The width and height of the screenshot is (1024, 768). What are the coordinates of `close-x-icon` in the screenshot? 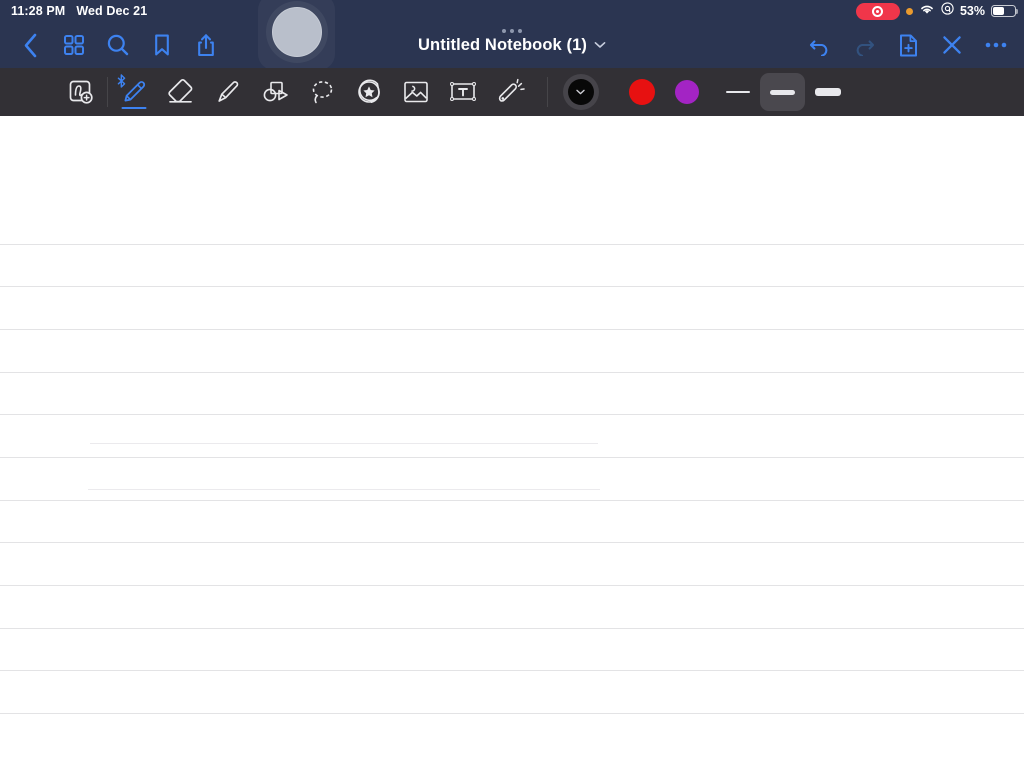 It's located at (952, 45).